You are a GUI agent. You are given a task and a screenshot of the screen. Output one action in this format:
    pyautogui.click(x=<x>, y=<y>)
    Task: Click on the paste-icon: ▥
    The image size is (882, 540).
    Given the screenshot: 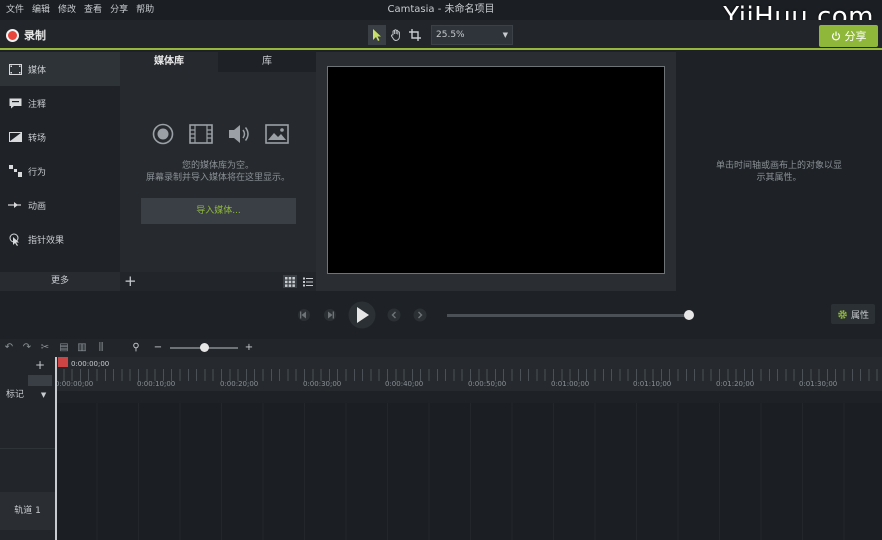 What is the action you would take?
    pyautogui.click(x=82, y=348)
    